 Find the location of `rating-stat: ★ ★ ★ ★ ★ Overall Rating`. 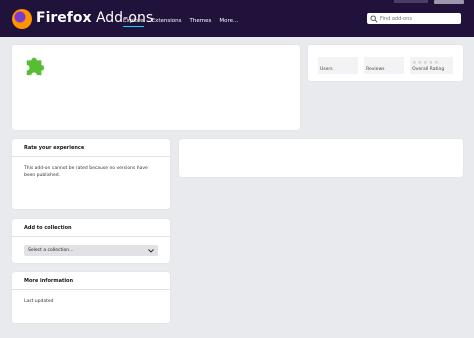

rating-stat: ★ ★ ★ ★ ★ Overall Rating is located at coordinates (431, 65).